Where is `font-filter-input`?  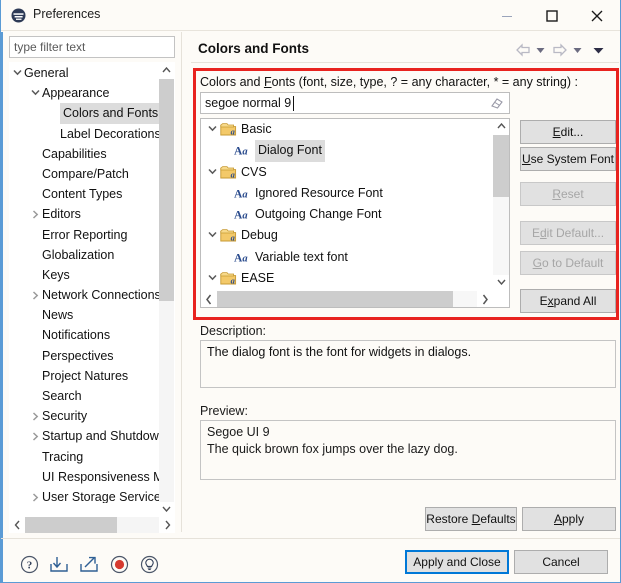 font-filter-input is located at coordinates (344, 103).